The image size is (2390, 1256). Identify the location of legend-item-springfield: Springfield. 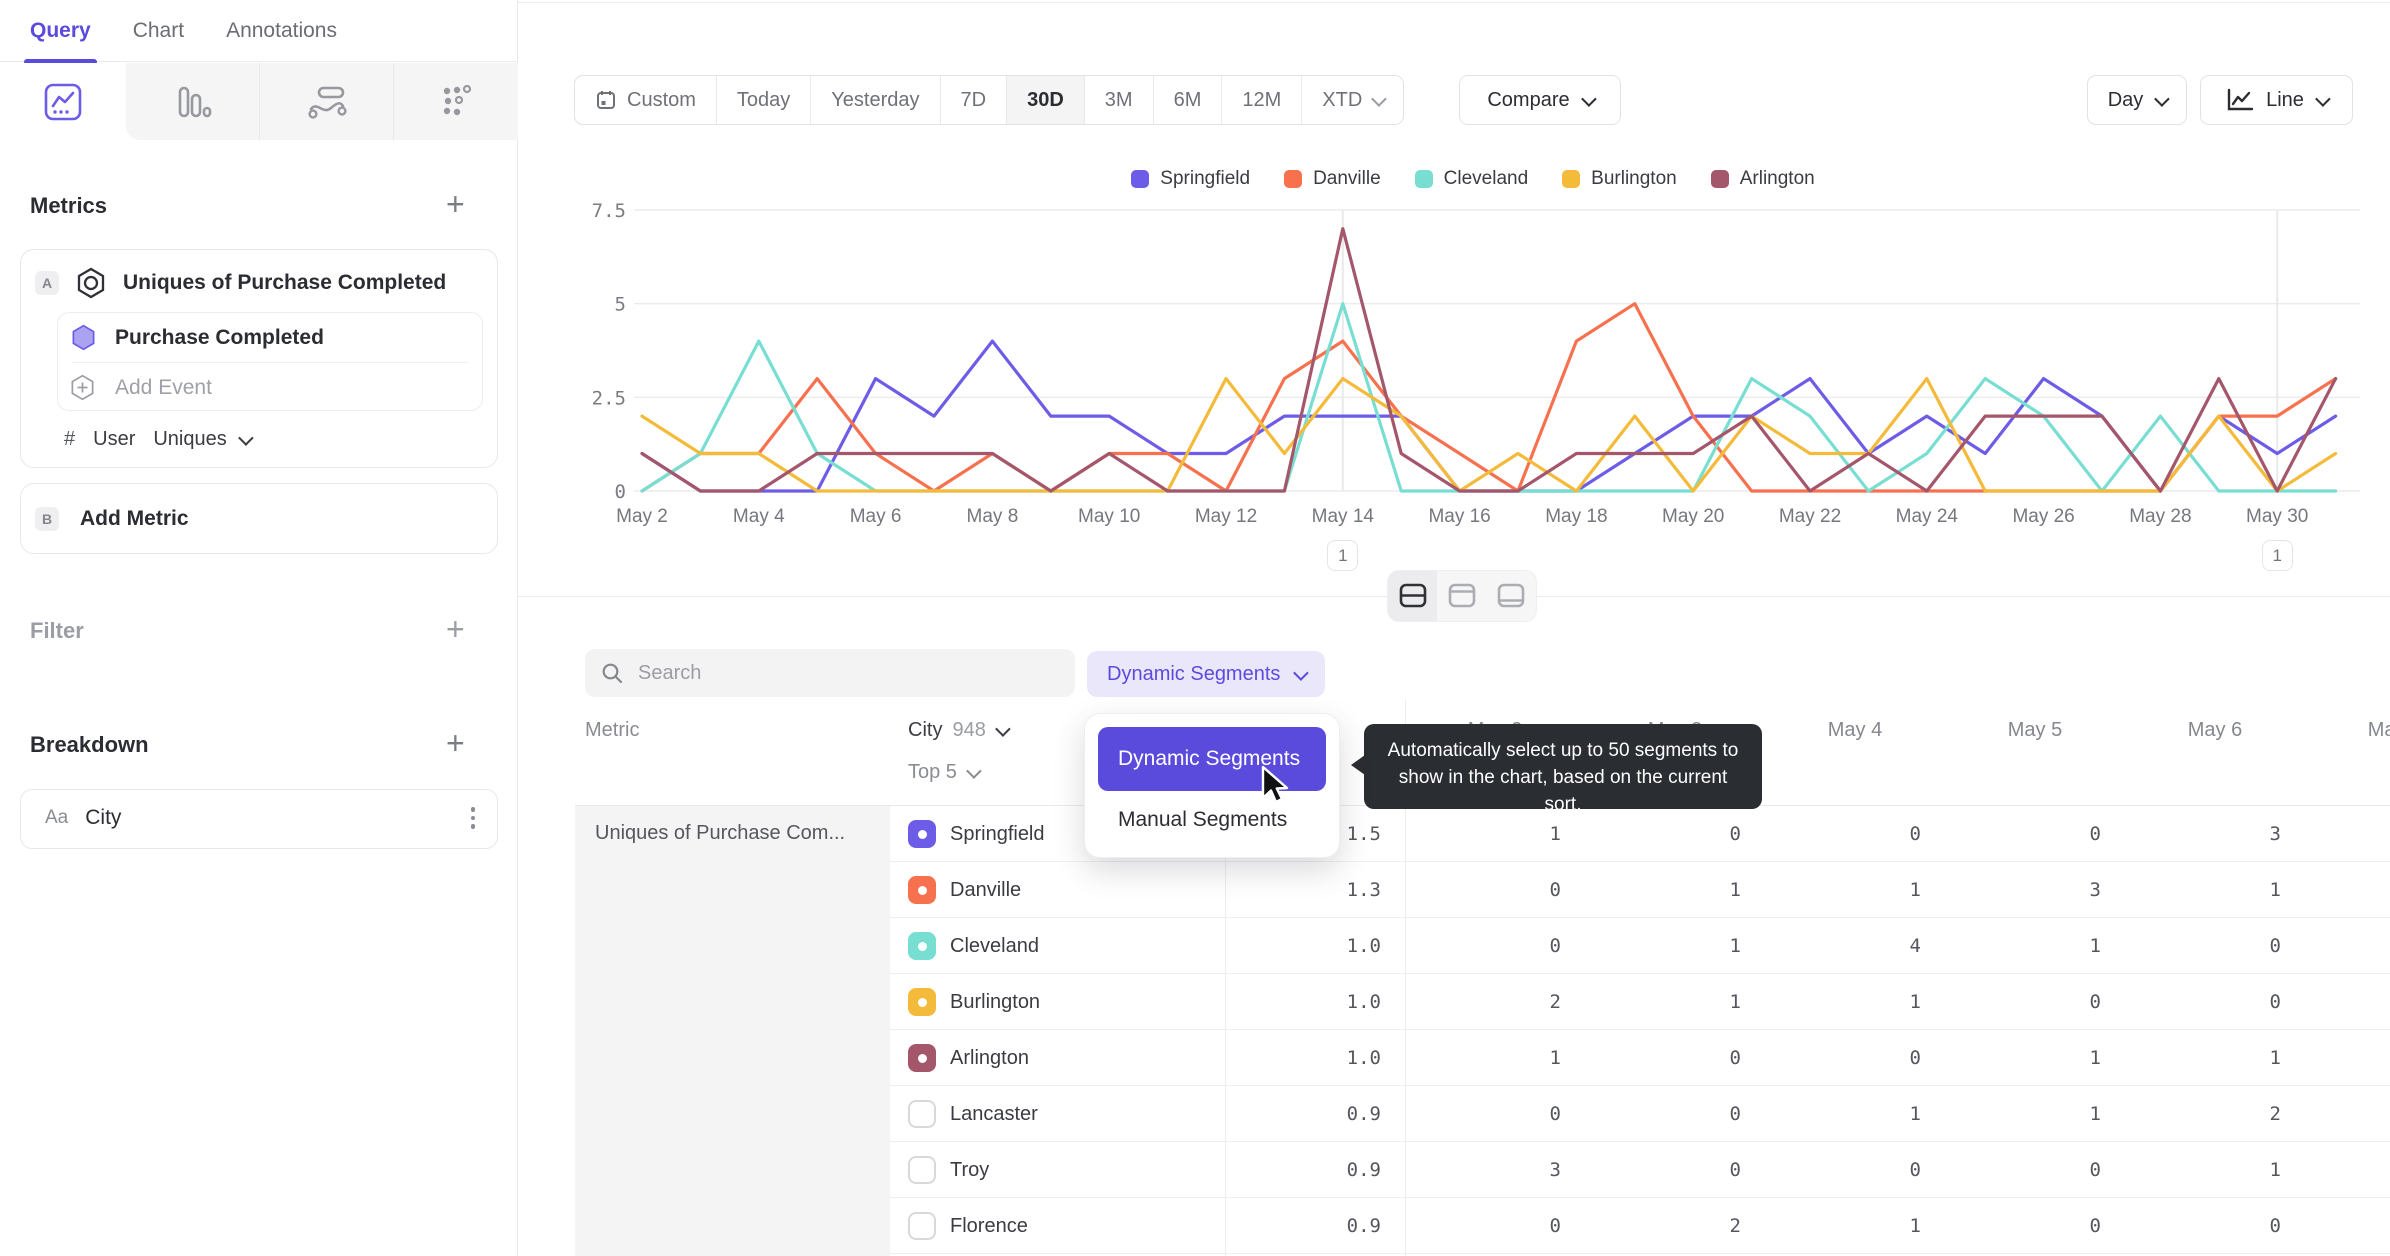
(1190, 179).